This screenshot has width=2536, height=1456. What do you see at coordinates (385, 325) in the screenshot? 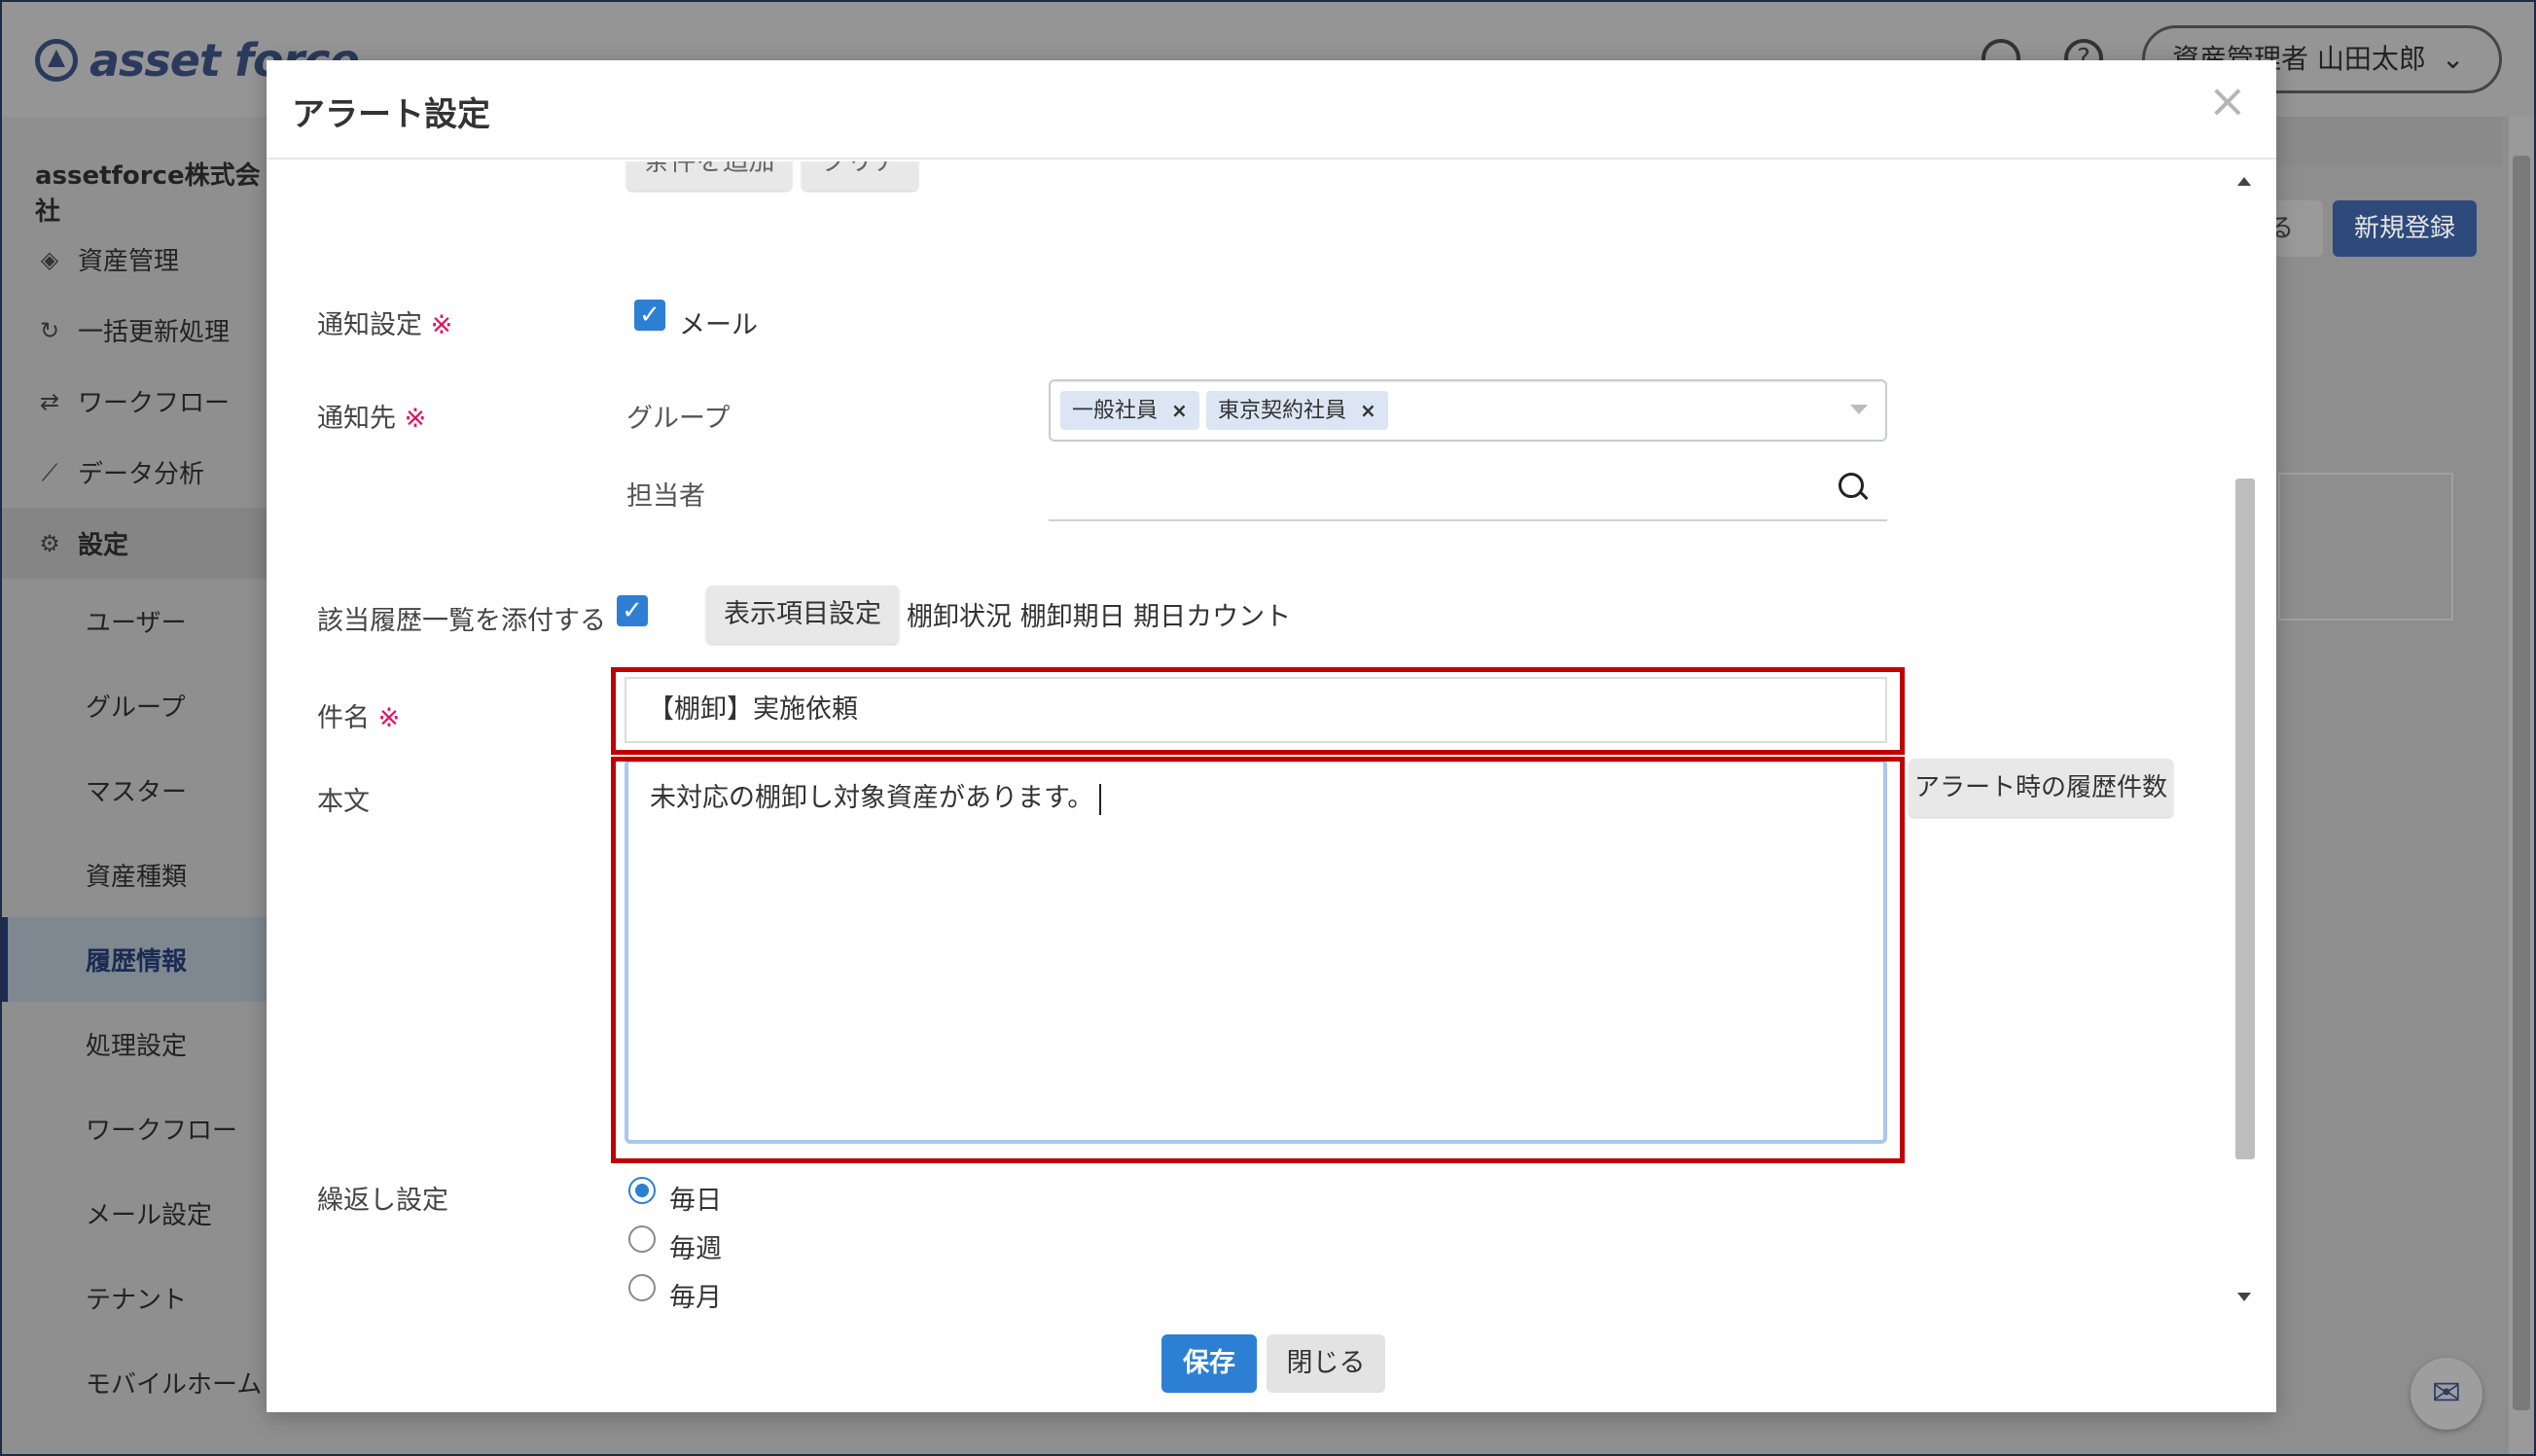
I see `notify-setting-label: 通知設定 ※` at bounding box center [385, 325].